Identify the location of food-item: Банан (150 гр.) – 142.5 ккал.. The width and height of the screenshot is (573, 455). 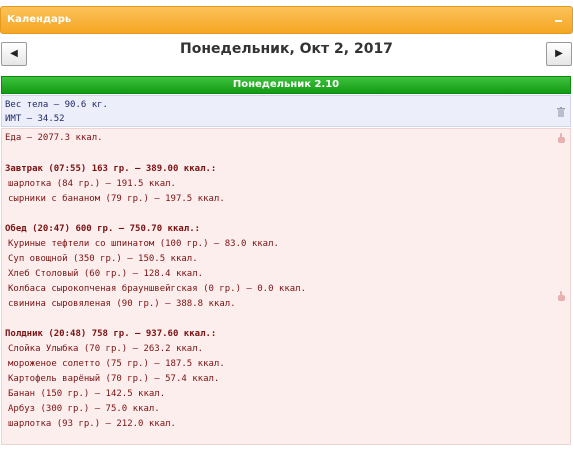
(87, 394).